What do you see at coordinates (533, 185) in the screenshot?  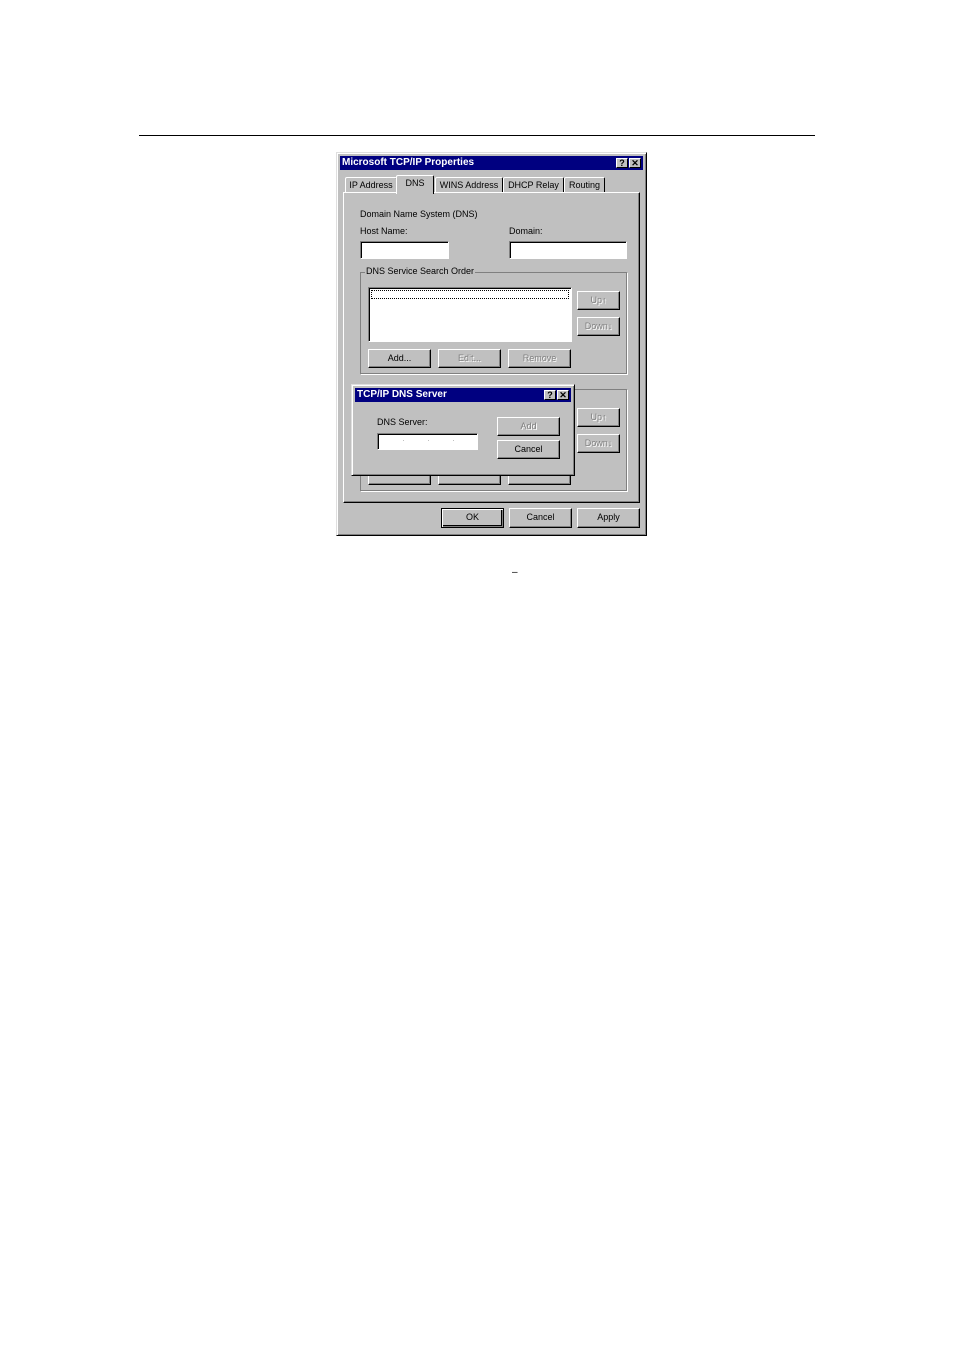 I see `tab-dhcp-relay: DHCP Relay` at bounding box center [533, 185].